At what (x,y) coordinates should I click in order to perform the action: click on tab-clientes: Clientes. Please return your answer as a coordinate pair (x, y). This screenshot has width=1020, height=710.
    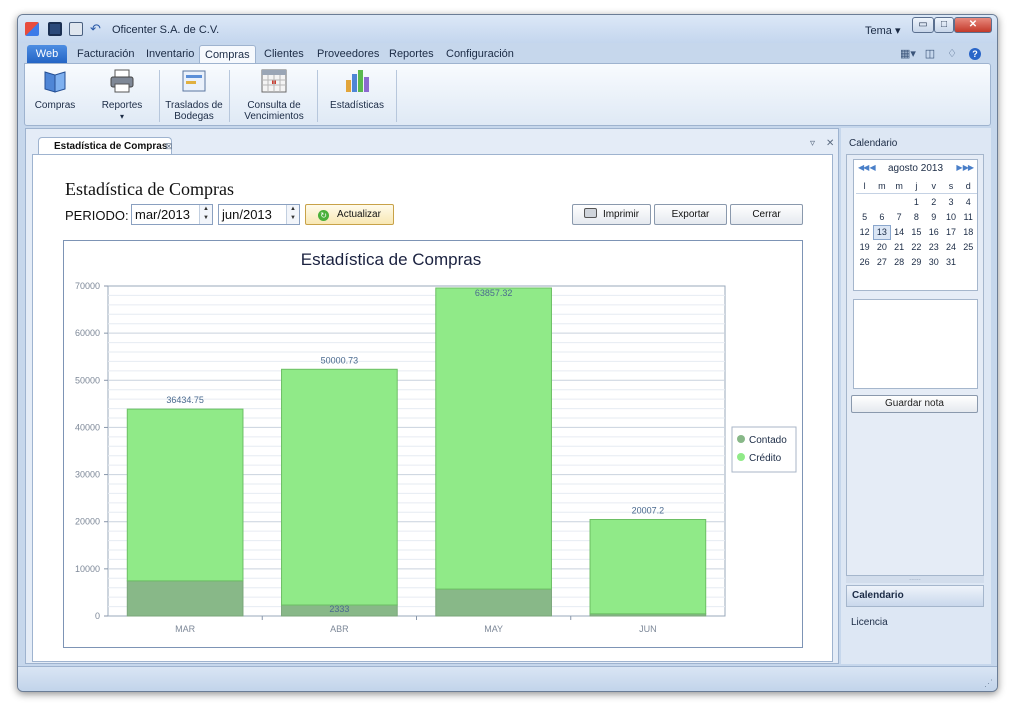
    Looking at the image, I should click on (284, 54).